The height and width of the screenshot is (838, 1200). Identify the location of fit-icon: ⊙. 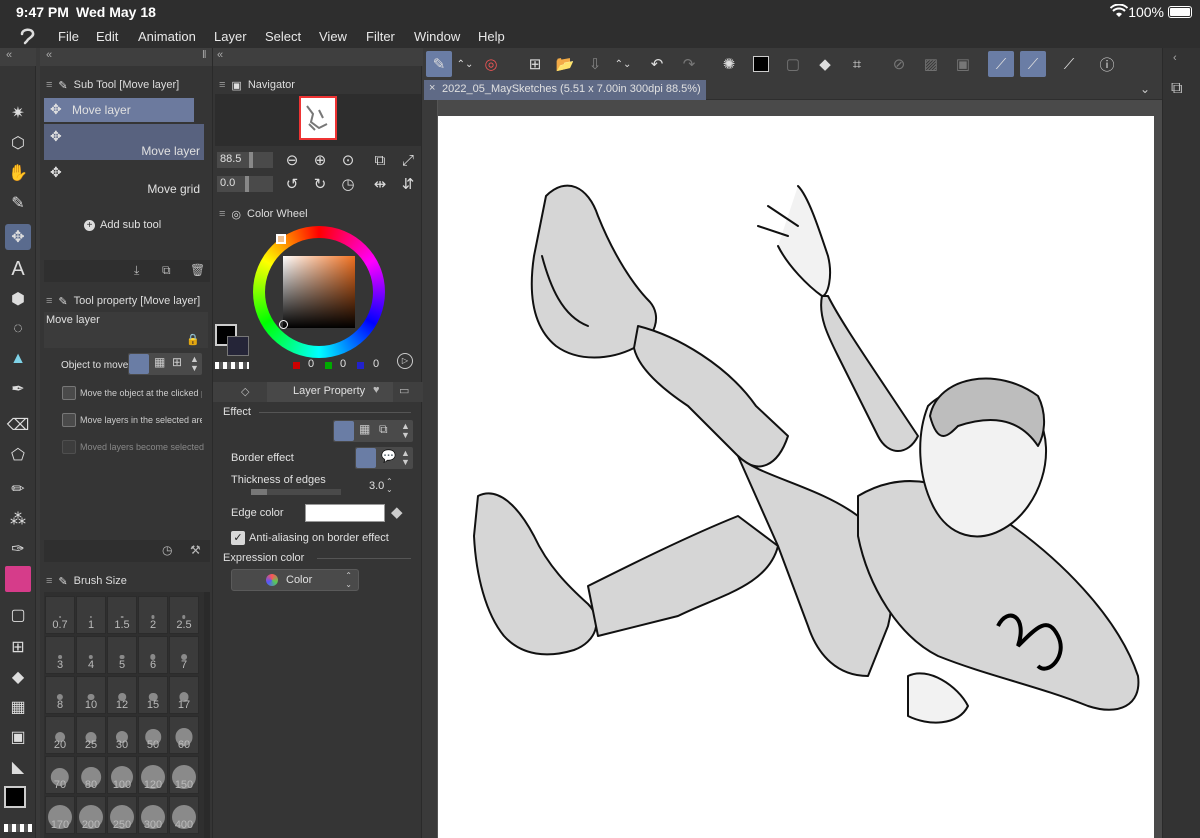
(348, 160).